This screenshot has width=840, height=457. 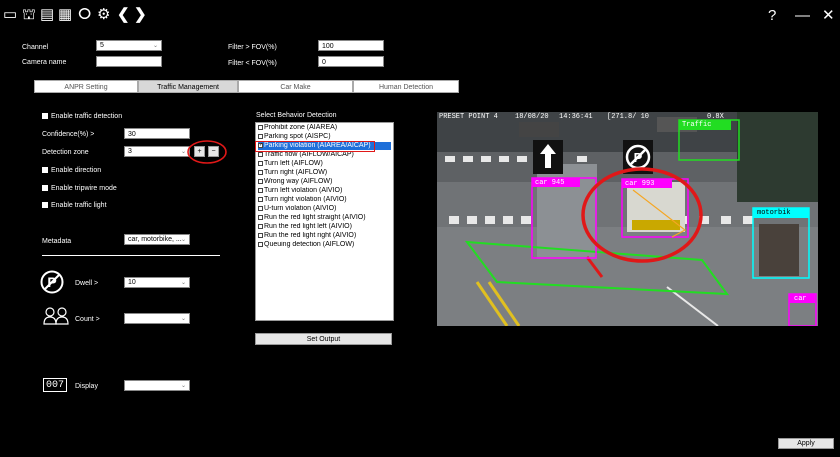 What do you see at coordinates (324, 245) in the screenshot?
I see `behavior-item: Queuing detection (AIFLOW)` at bounding box center [324, 245].